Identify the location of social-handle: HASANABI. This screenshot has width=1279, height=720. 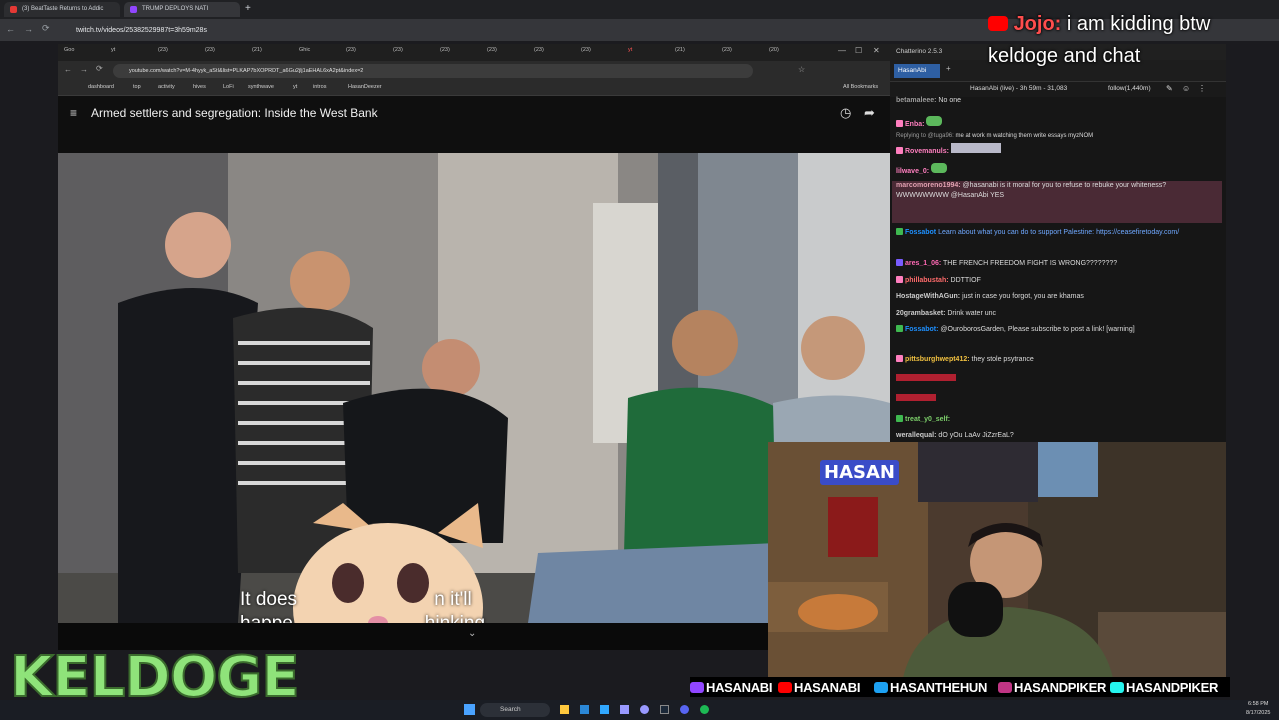
(827, 687).